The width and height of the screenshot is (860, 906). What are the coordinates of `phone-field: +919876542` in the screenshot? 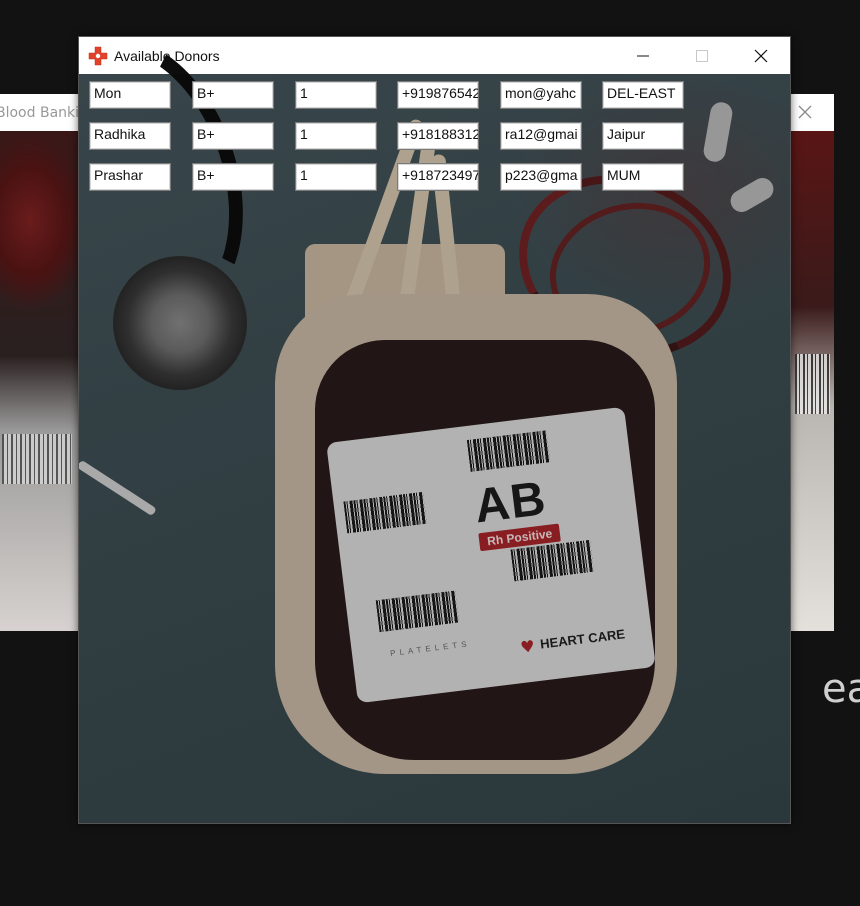 It's located at (438, 95).